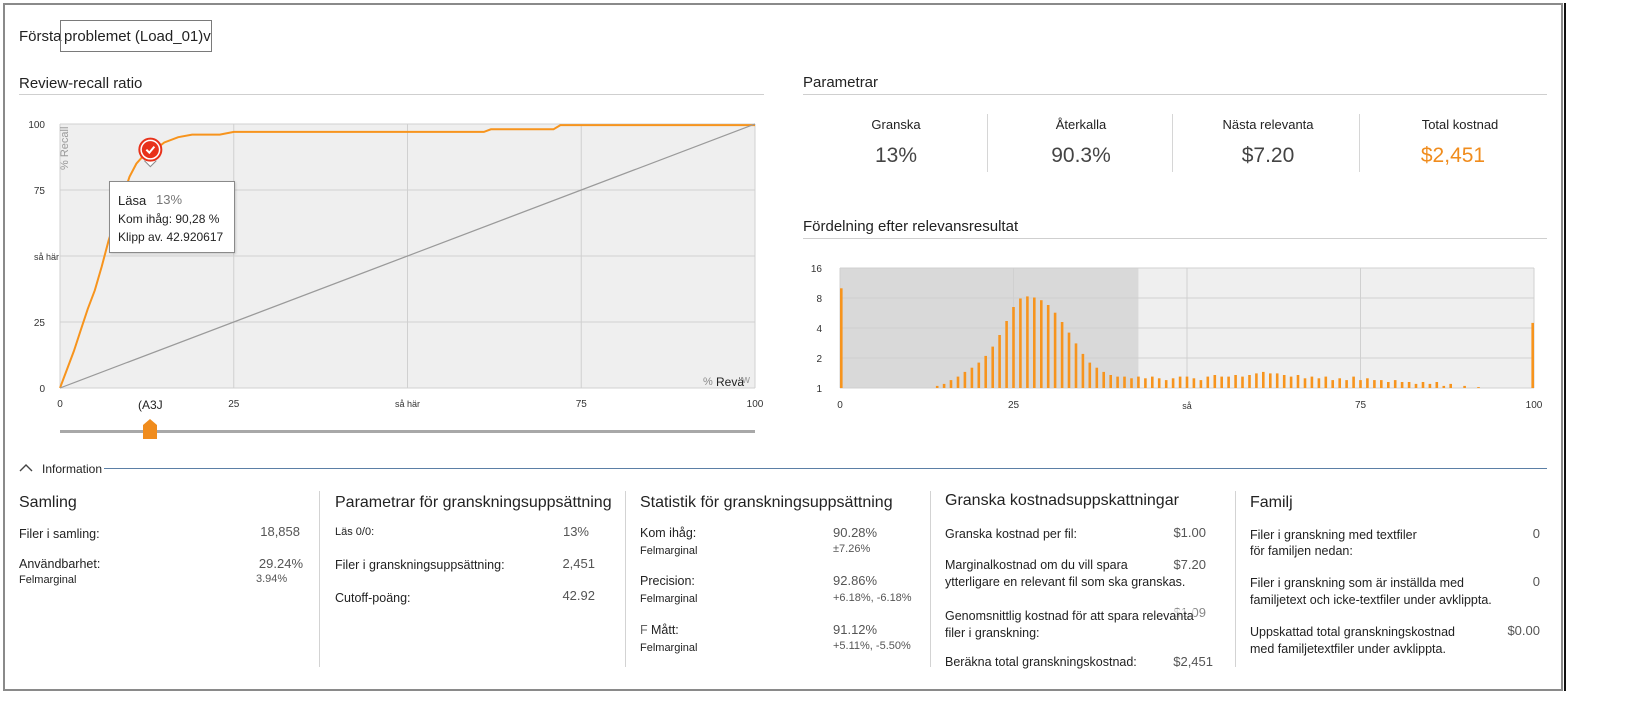 The width and height of the screenshot is (1639, 728). What do you see at coordinates (819, 329) in the screenshot?
I see `y-tick-label: 4` at bounding box center [819, 329].